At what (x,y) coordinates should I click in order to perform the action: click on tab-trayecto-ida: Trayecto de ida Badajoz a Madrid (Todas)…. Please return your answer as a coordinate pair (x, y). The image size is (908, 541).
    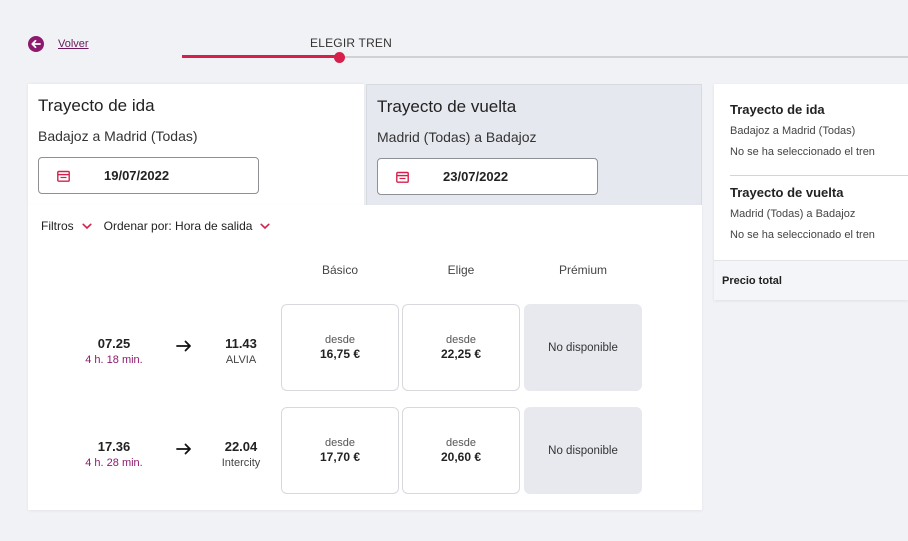
    Looking at the image, I should click on (196, 145).